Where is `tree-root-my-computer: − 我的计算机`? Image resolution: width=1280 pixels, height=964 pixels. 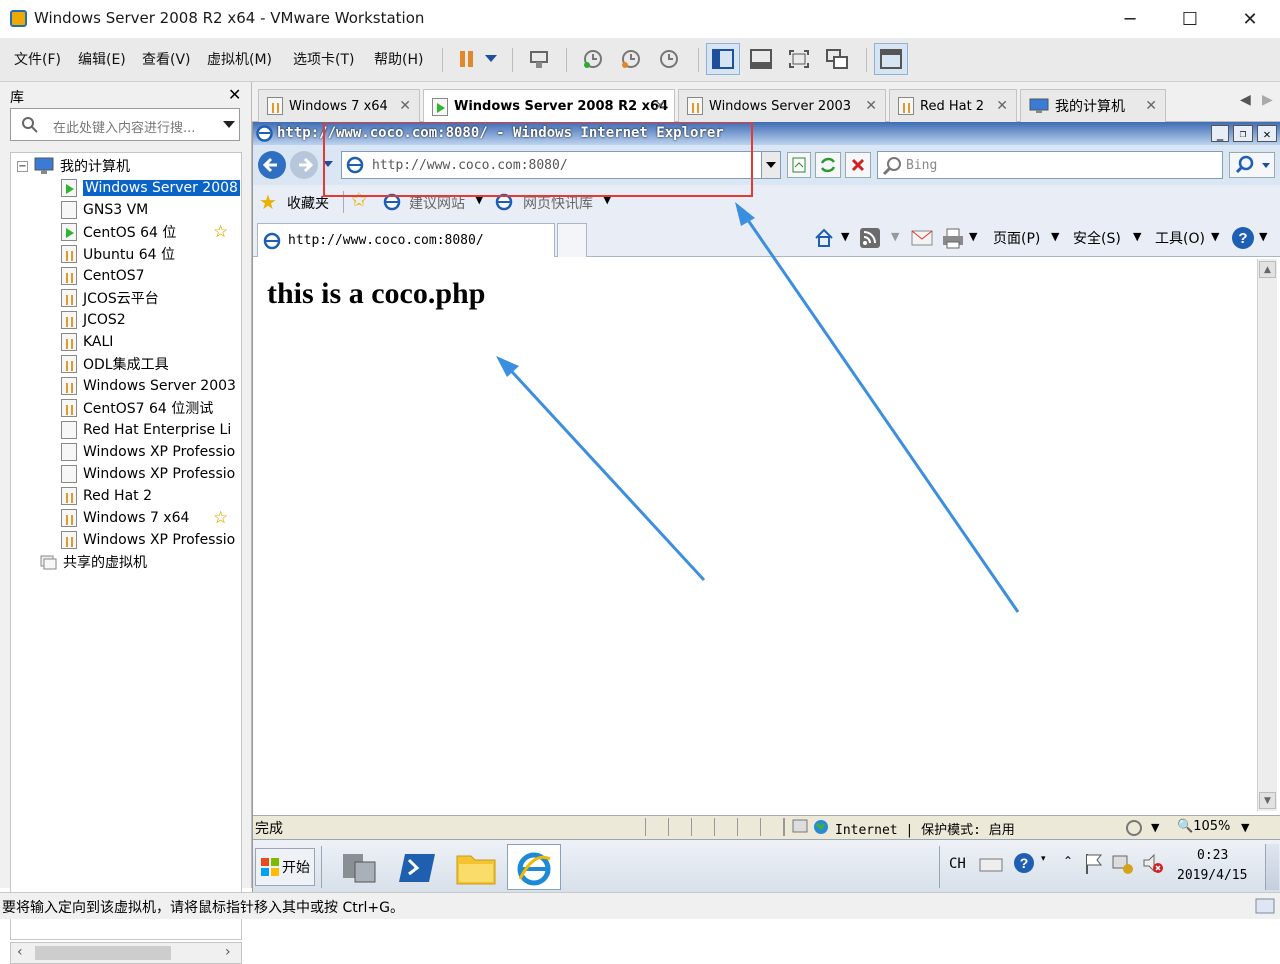
tree-root-my-computer: − 我的计算机 is located at coordinates (73, 166).